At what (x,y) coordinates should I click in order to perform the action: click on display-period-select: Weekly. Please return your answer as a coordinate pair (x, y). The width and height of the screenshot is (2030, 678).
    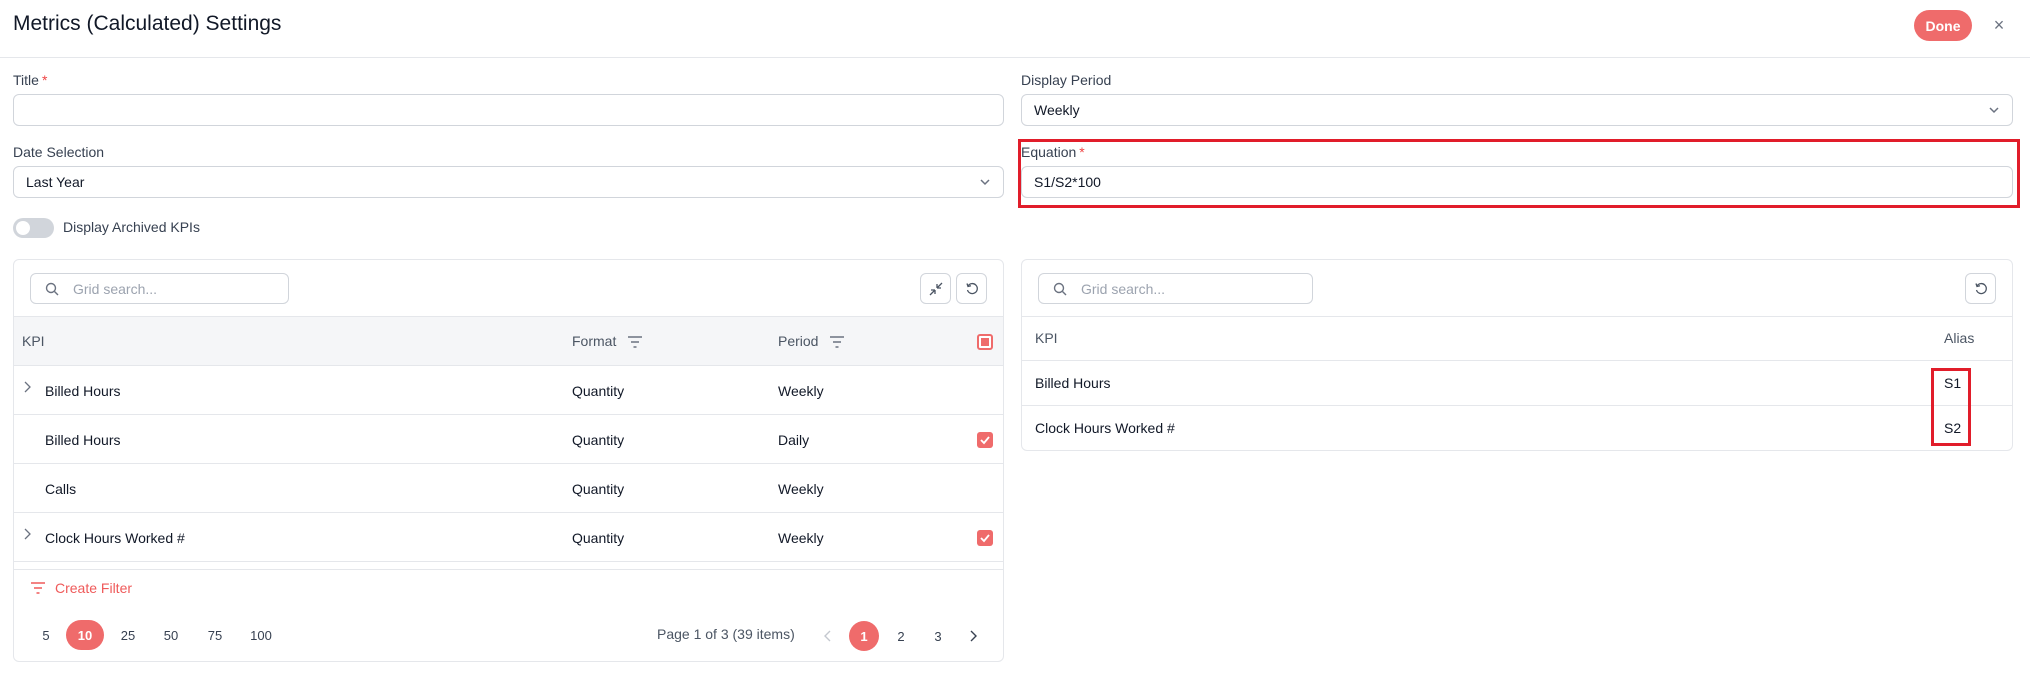
    Looking at the image, I should click on (1517, 110).